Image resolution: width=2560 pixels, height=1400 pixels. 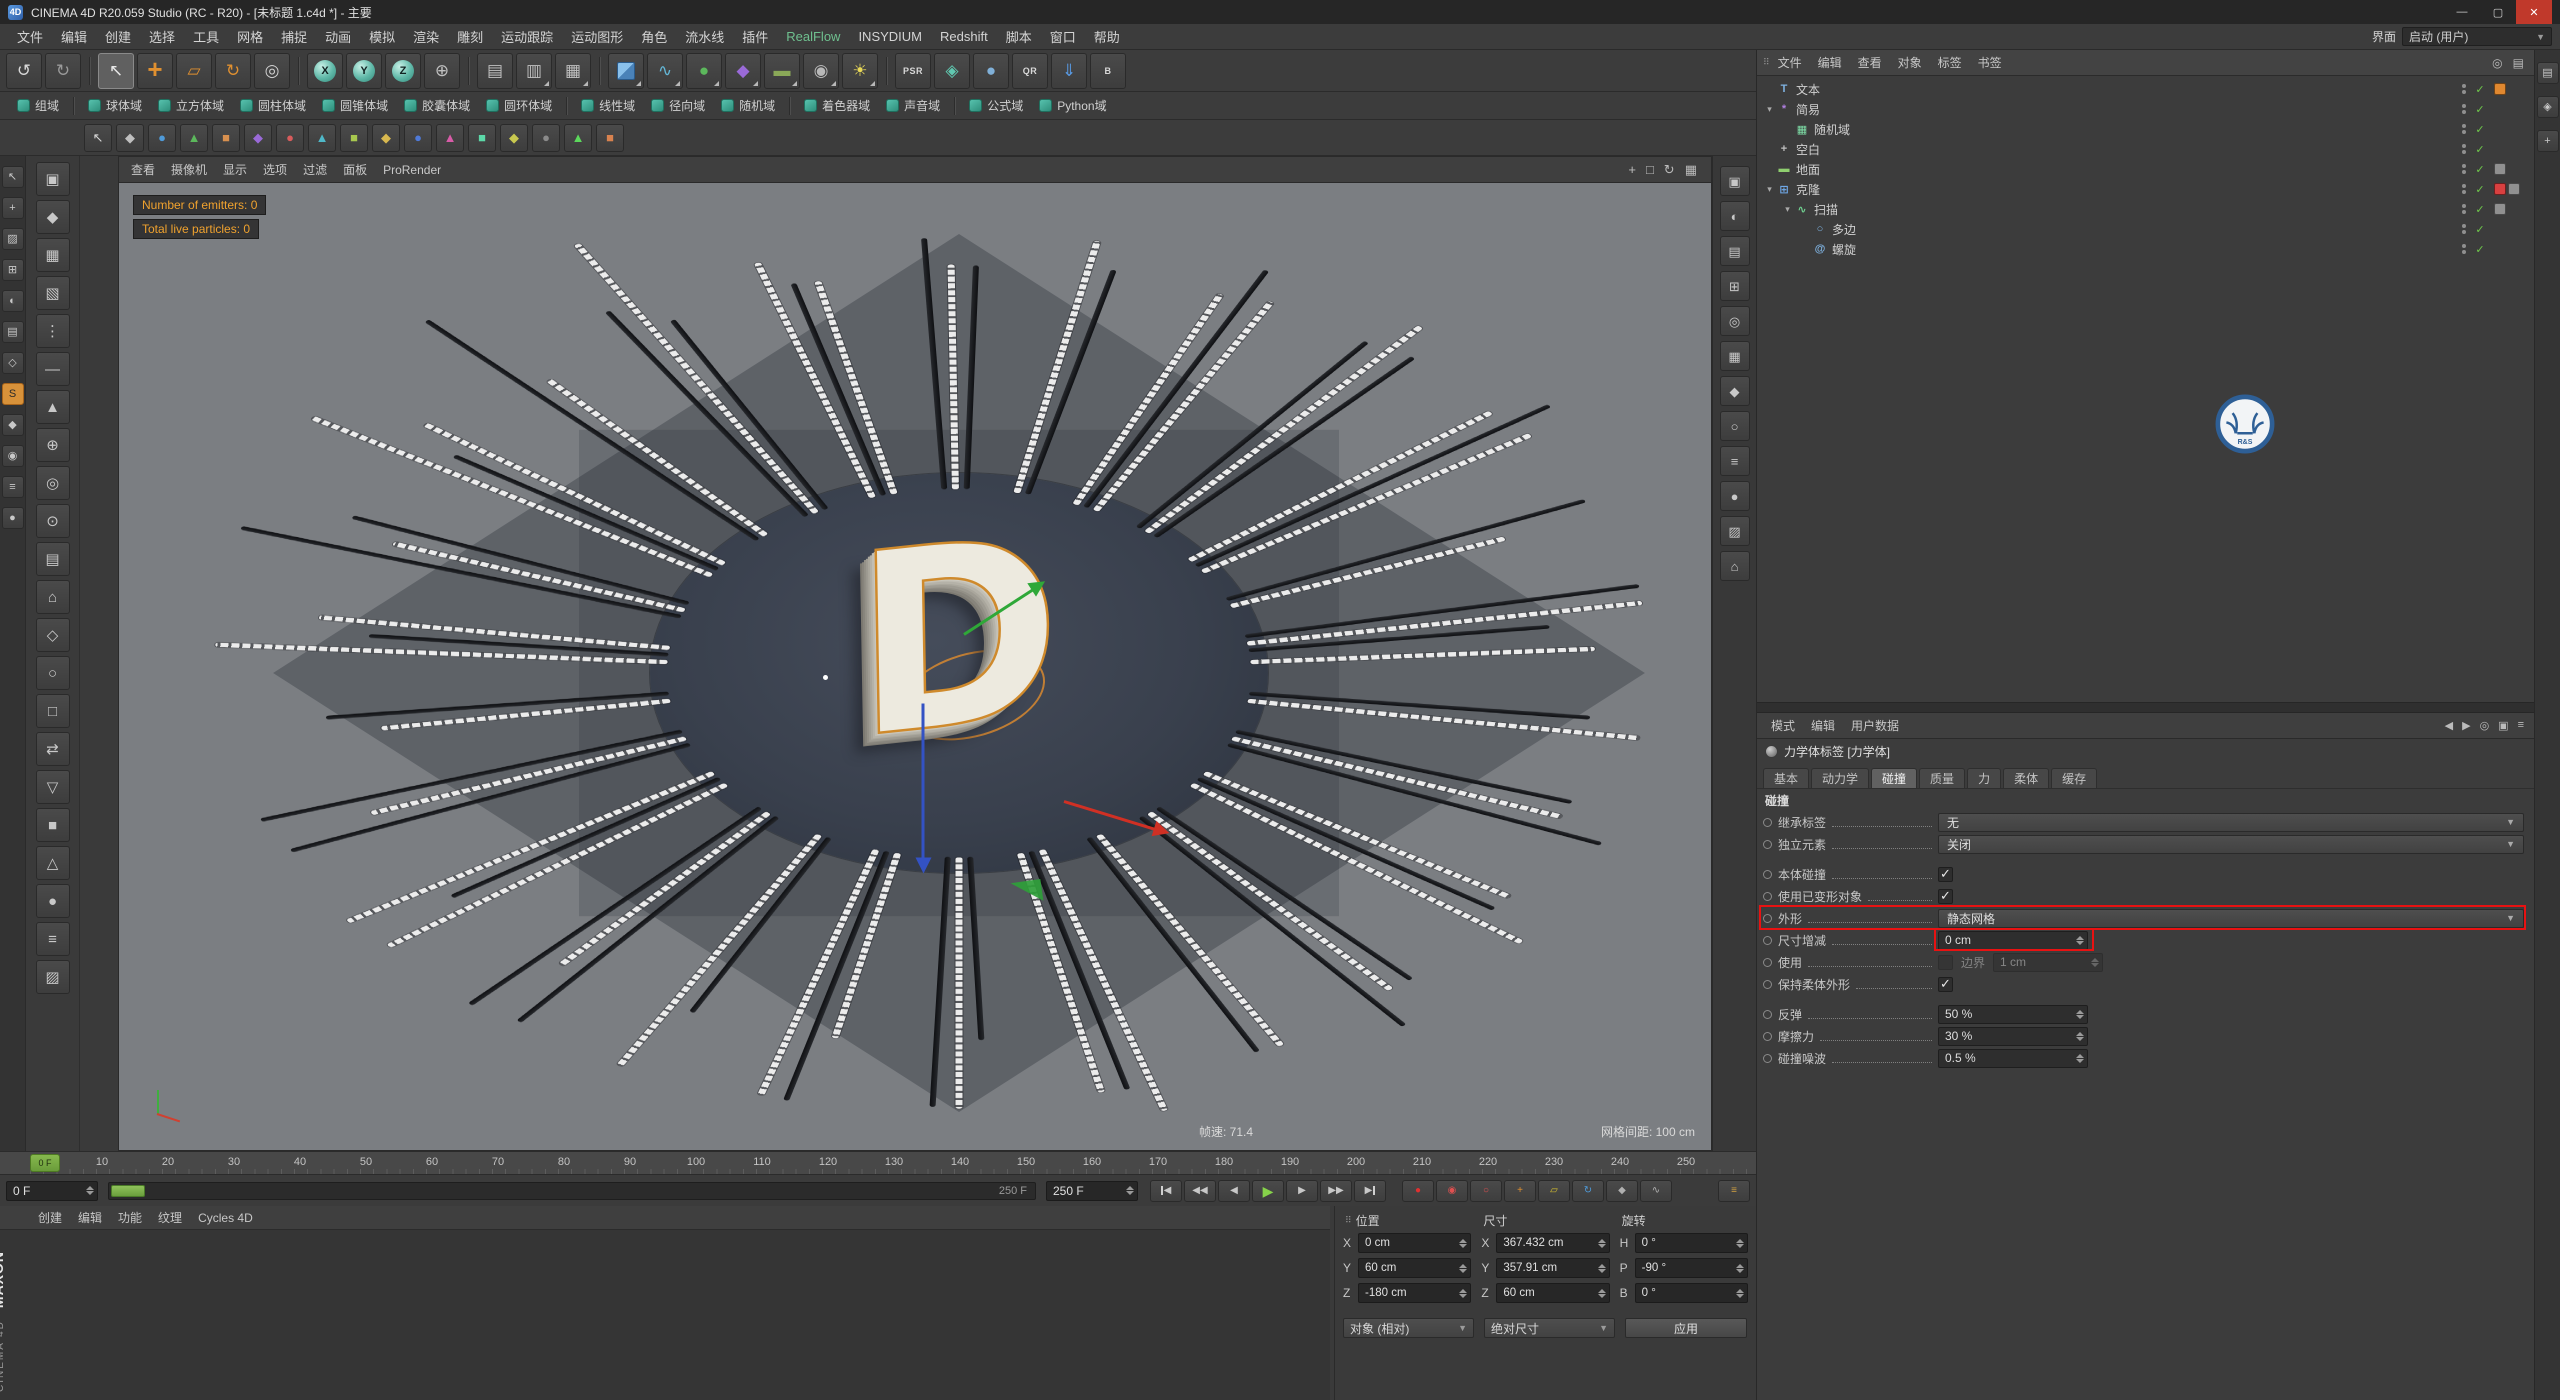 What do you see at coordinates (355, 169) in the screenshot?
I see `viewport-menu-面板: 面板` at bounding box center [355, 169].